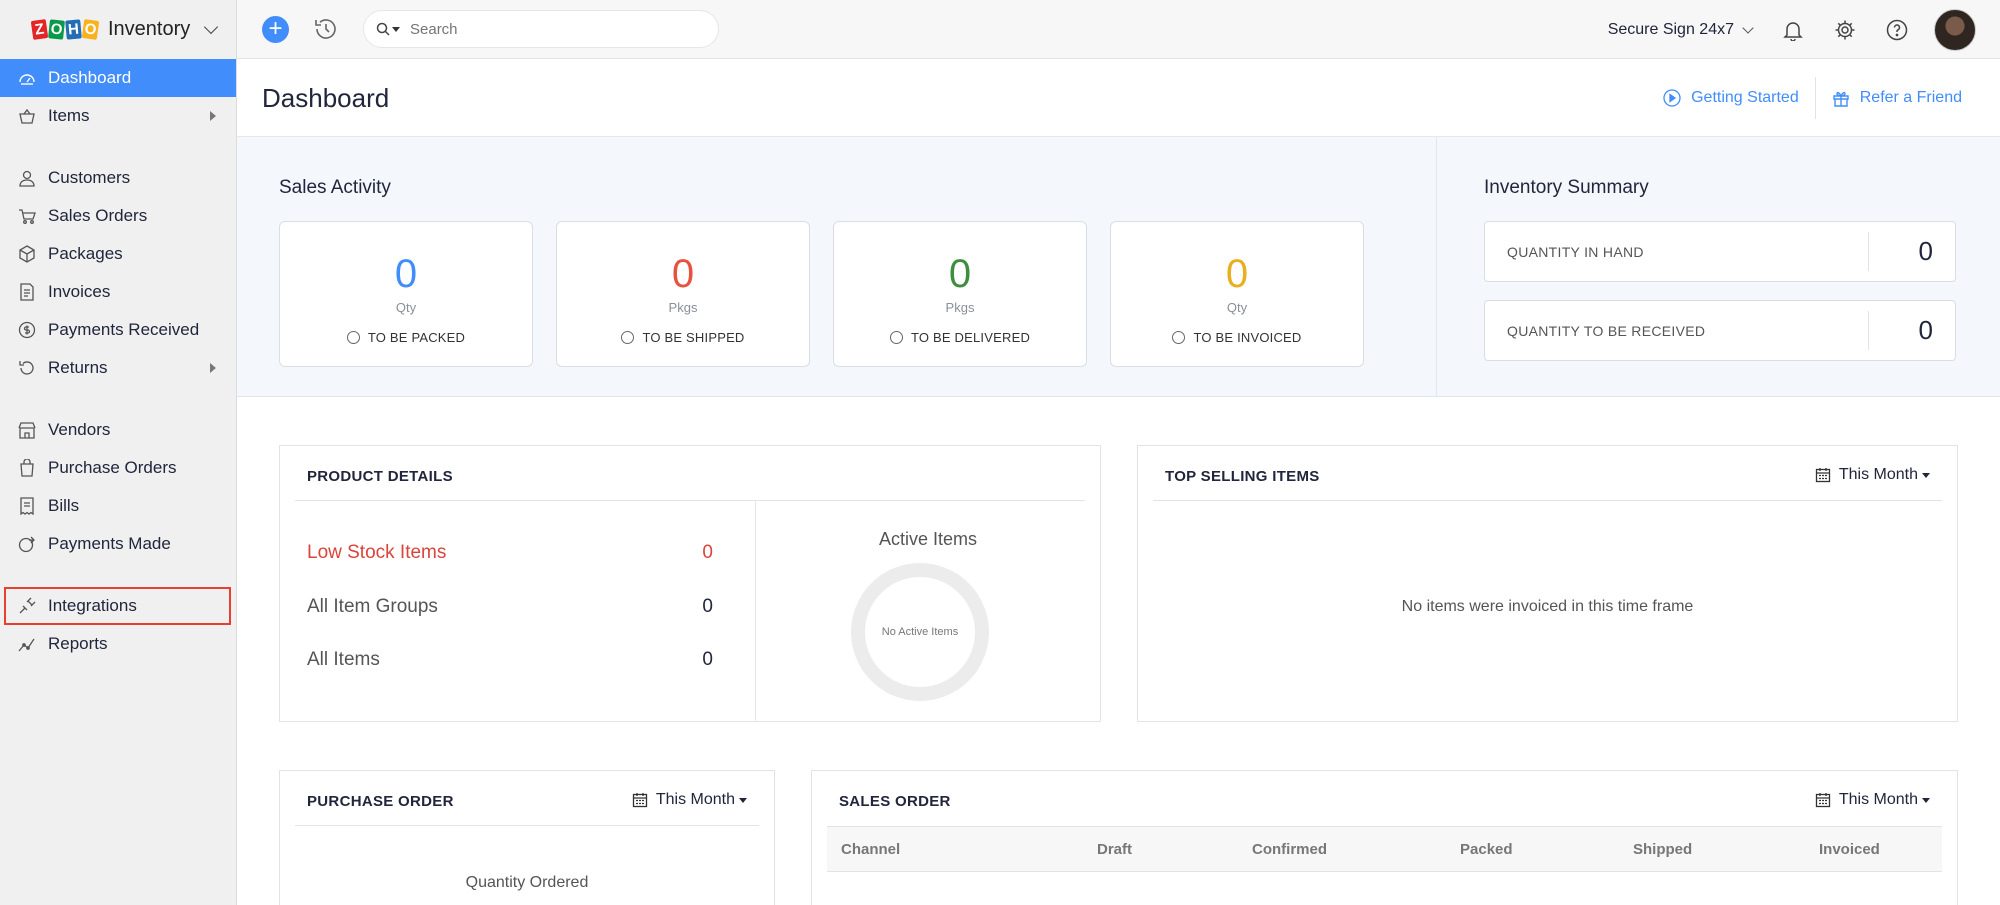 The width and height of the screenshot is (2000, 905). Describe the element at coordinates (1745, 97) in the screenshot. I see `getting-started-label: Getting Started` at that location.